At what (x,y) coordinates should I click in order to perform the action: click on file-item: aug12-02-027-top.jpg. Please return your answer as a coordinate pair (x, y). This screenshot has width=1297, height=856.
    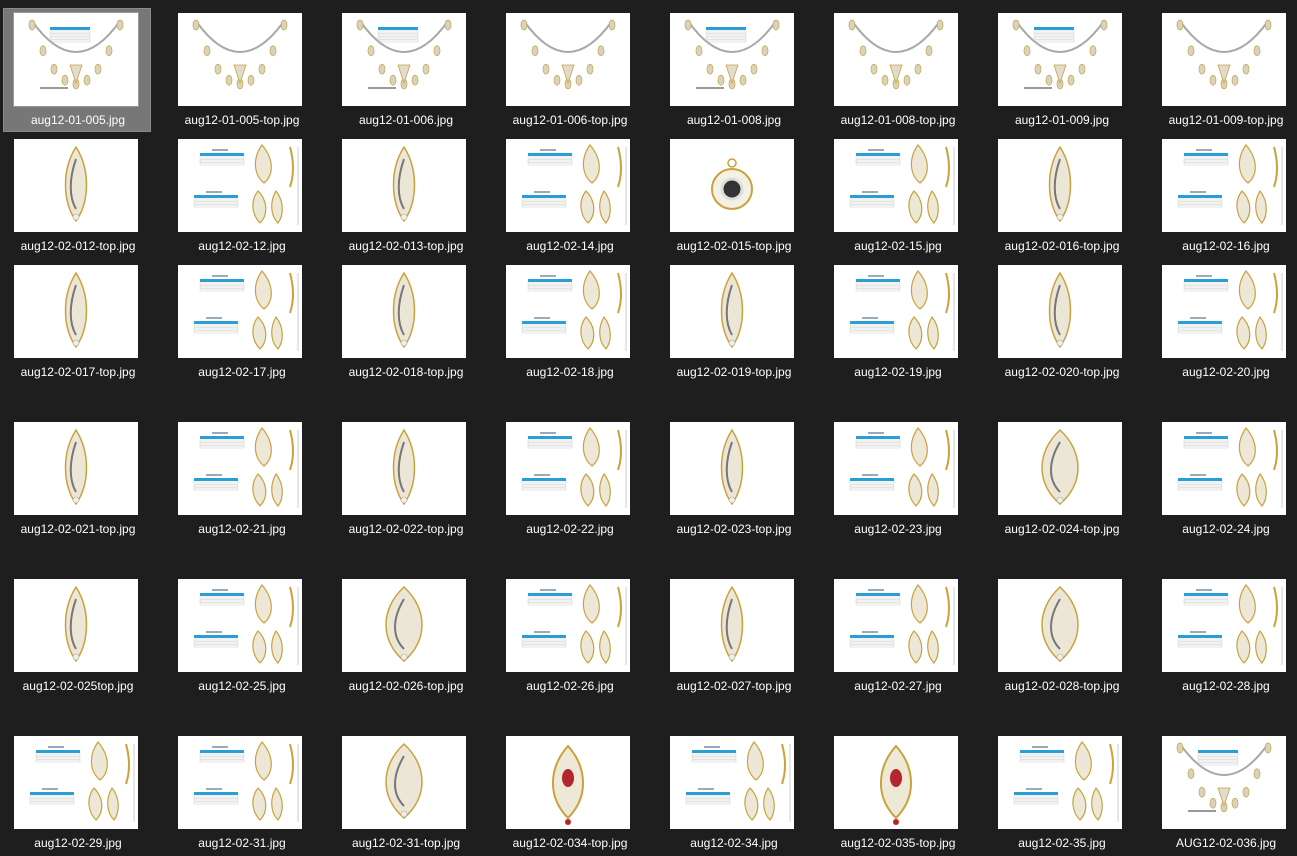
    Looking at the image, I should click on (733, 636).